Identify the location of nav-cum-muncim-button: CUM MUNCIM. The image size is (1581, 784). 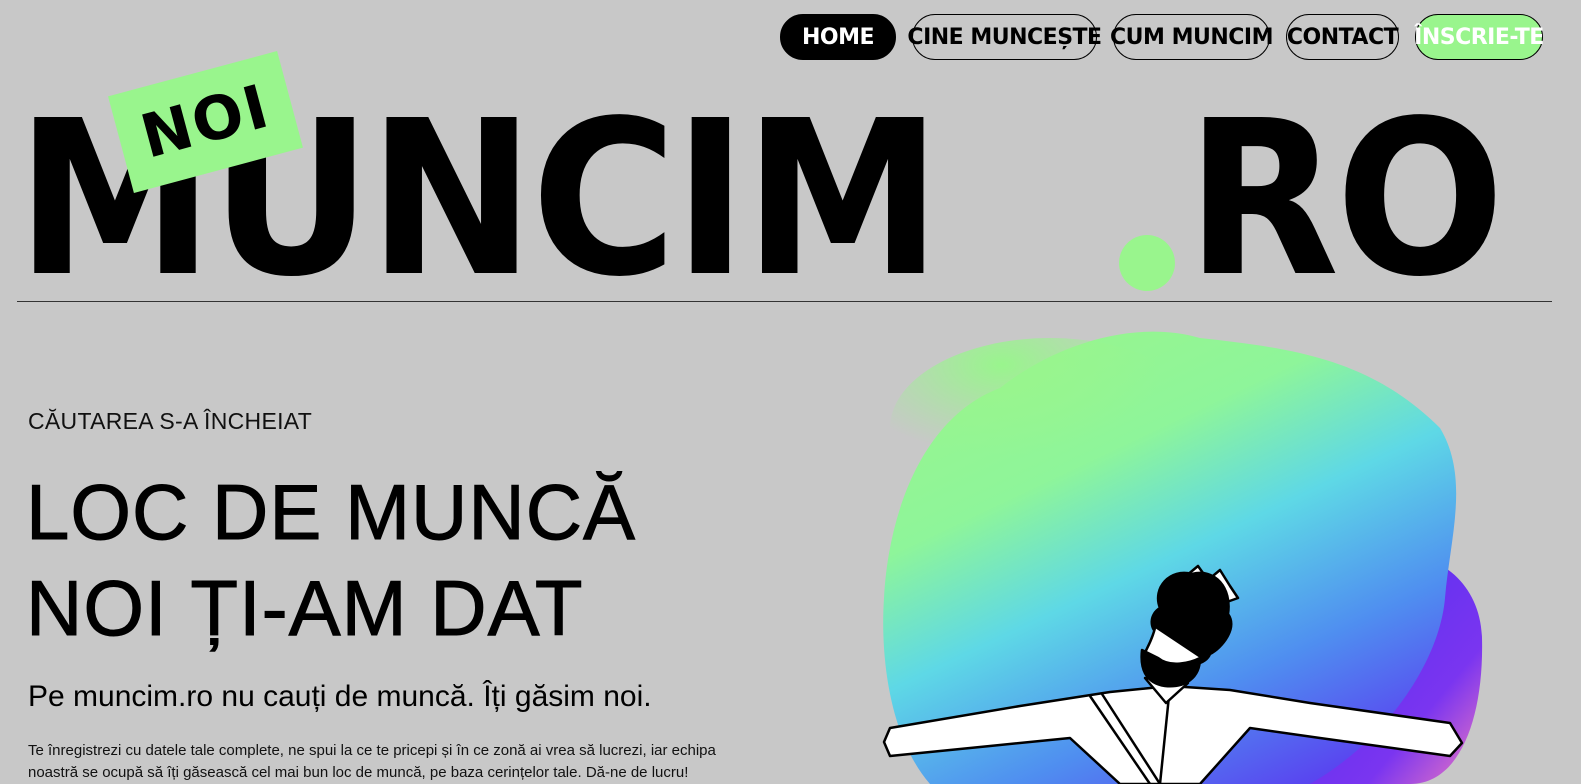
(1191, 37).